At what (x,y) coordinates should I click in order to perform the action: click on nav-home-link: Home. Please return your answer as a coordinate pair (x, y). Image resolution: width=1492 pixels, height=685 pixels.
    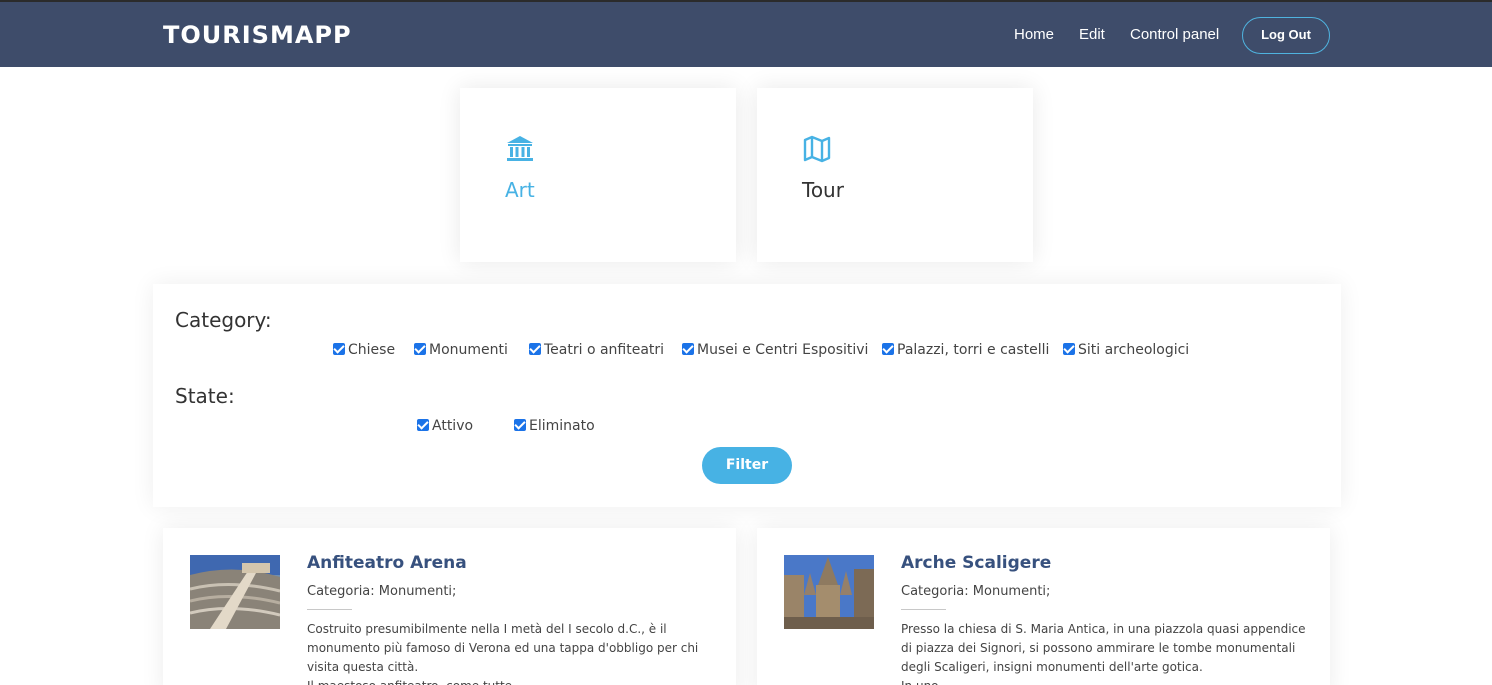
    Looking at the image, I should click on (1034, 34).